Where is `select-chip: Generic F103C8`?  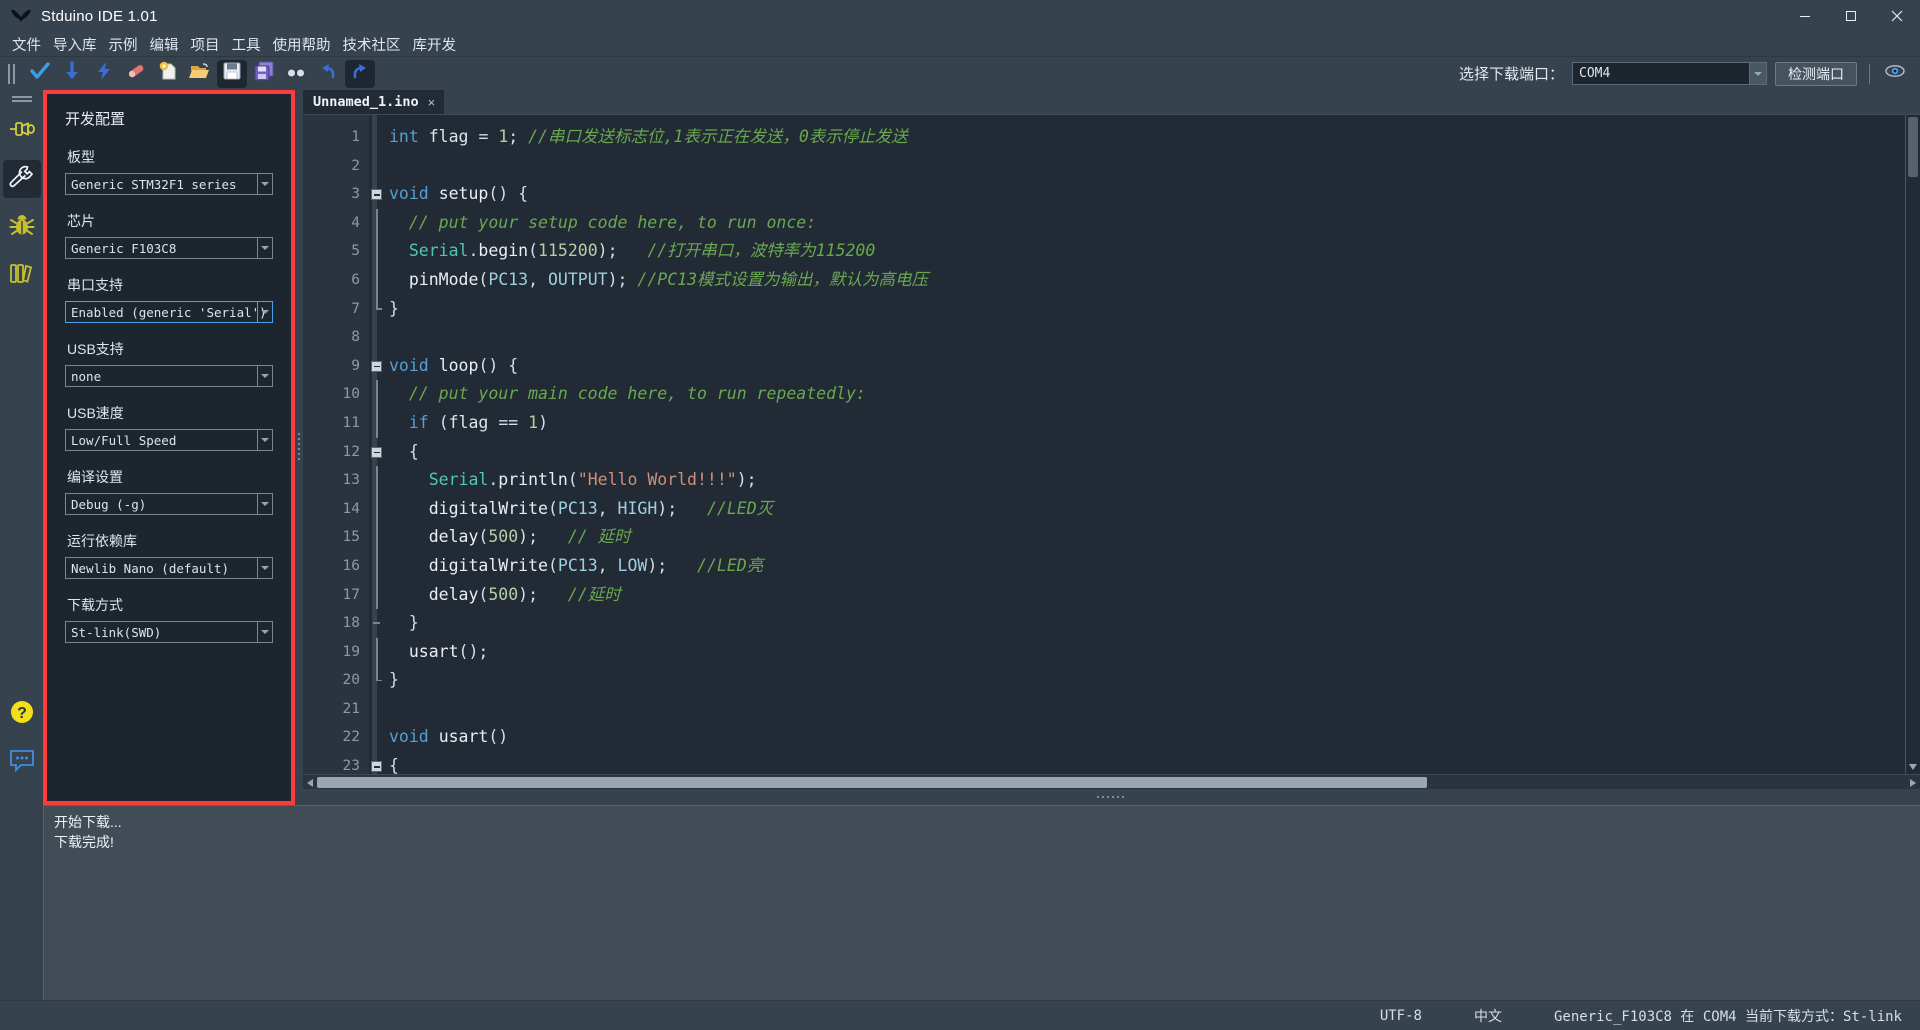 select-chip: Generic F103C8 is located at coordinates (169, 248).